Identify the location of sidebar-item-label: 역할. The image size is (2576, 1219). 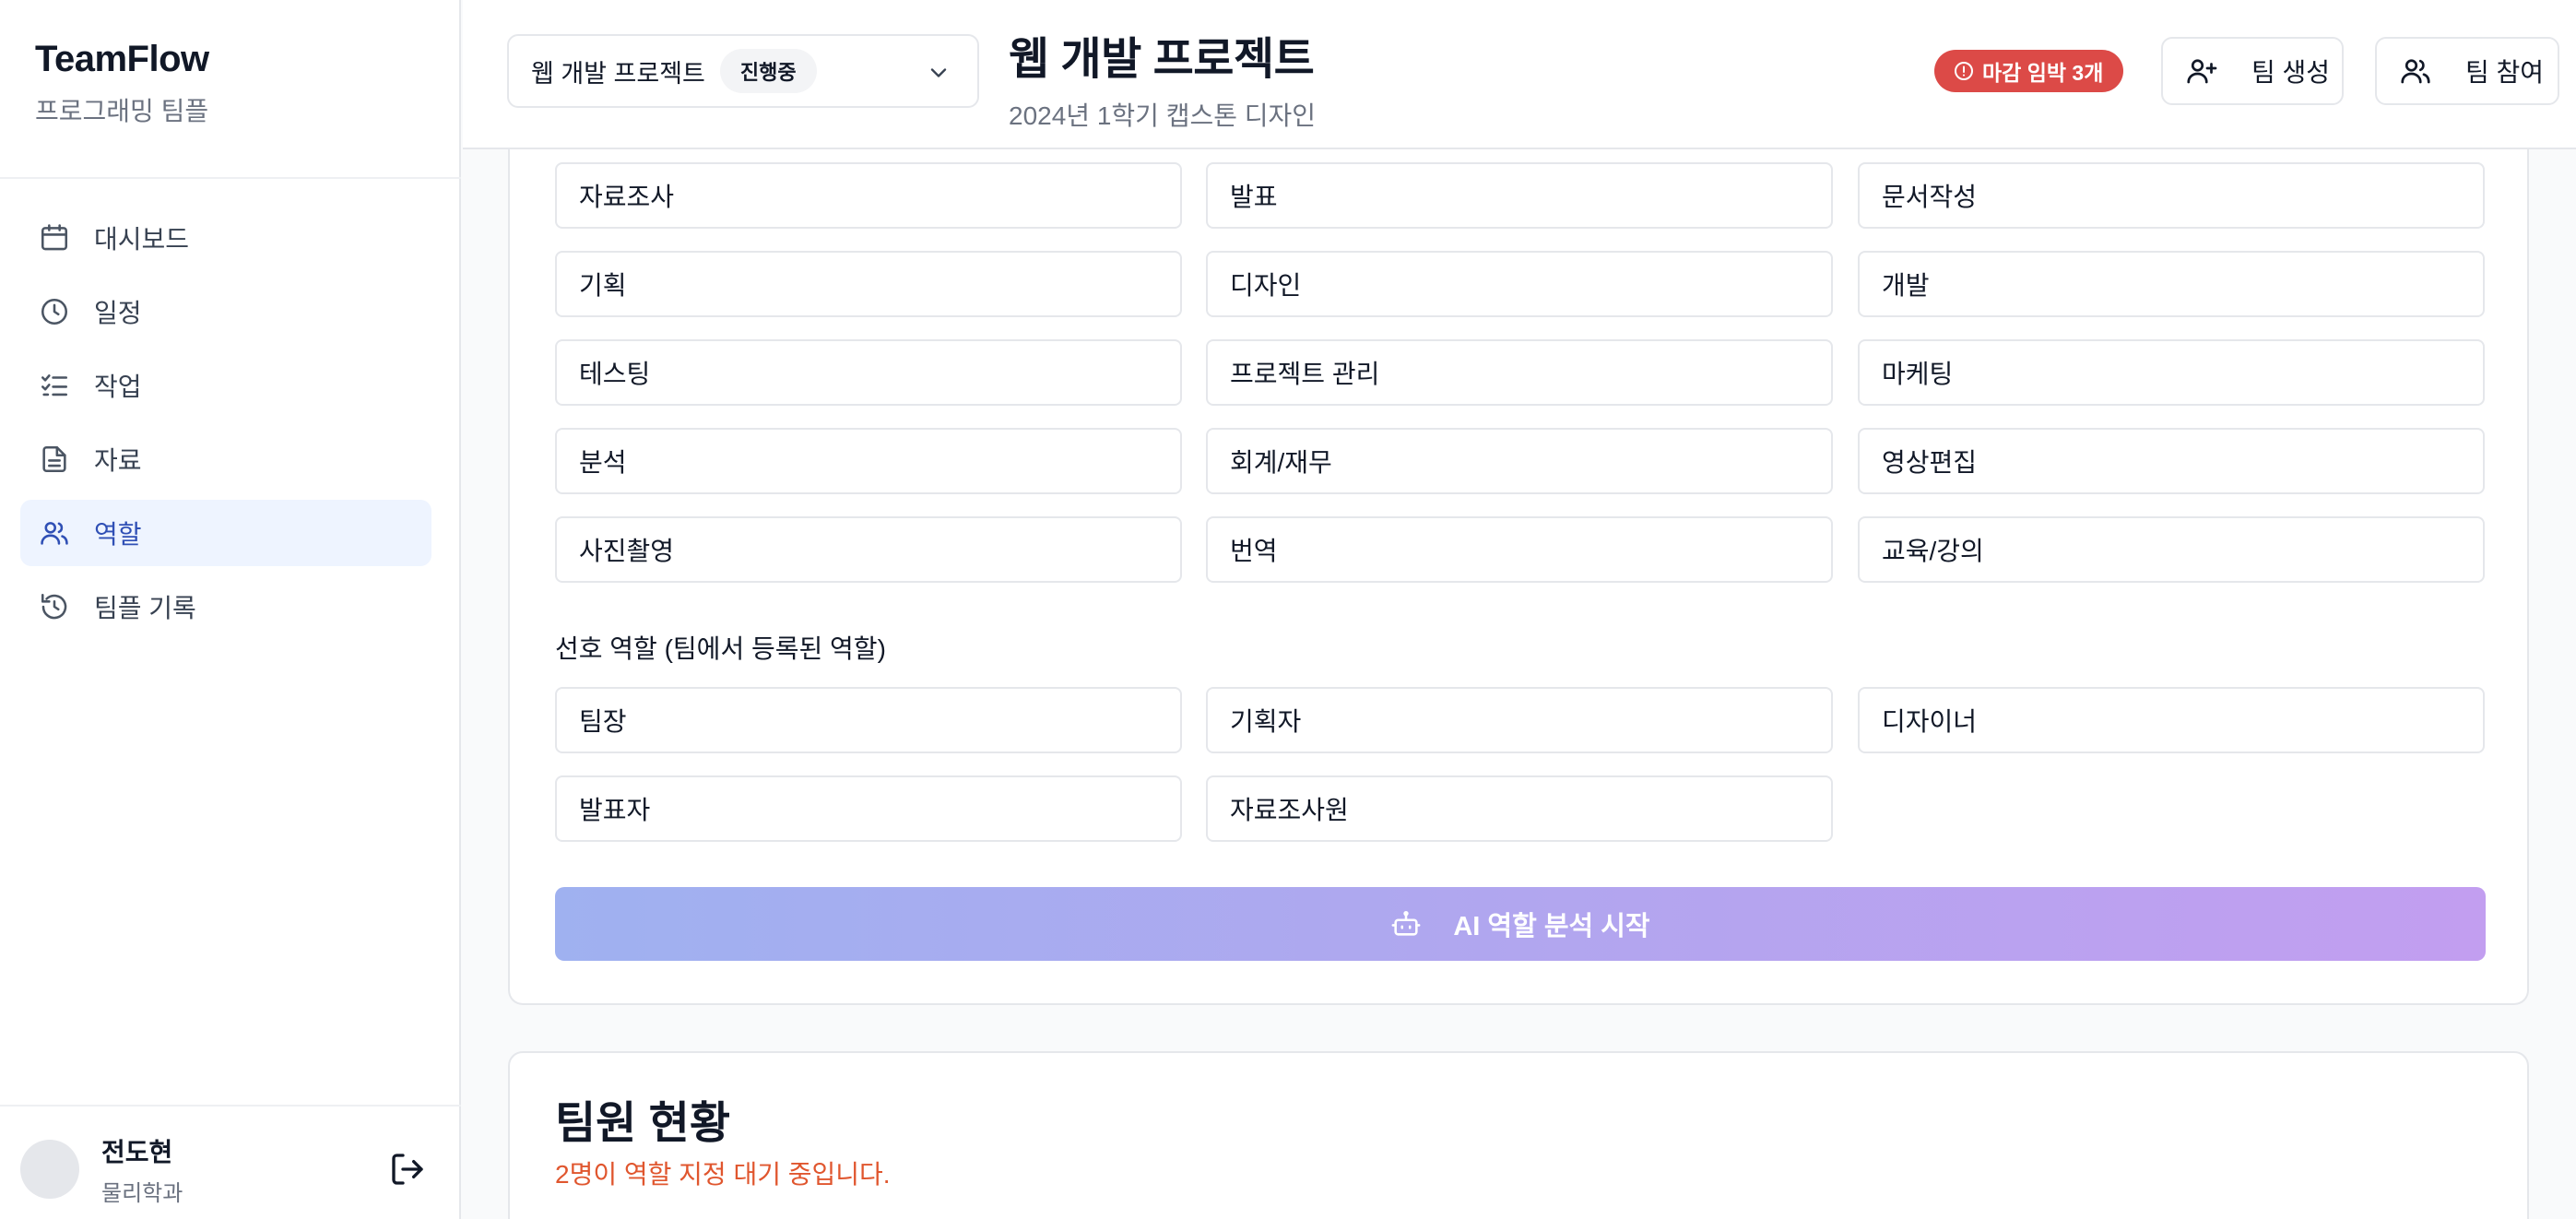
(118, 534).